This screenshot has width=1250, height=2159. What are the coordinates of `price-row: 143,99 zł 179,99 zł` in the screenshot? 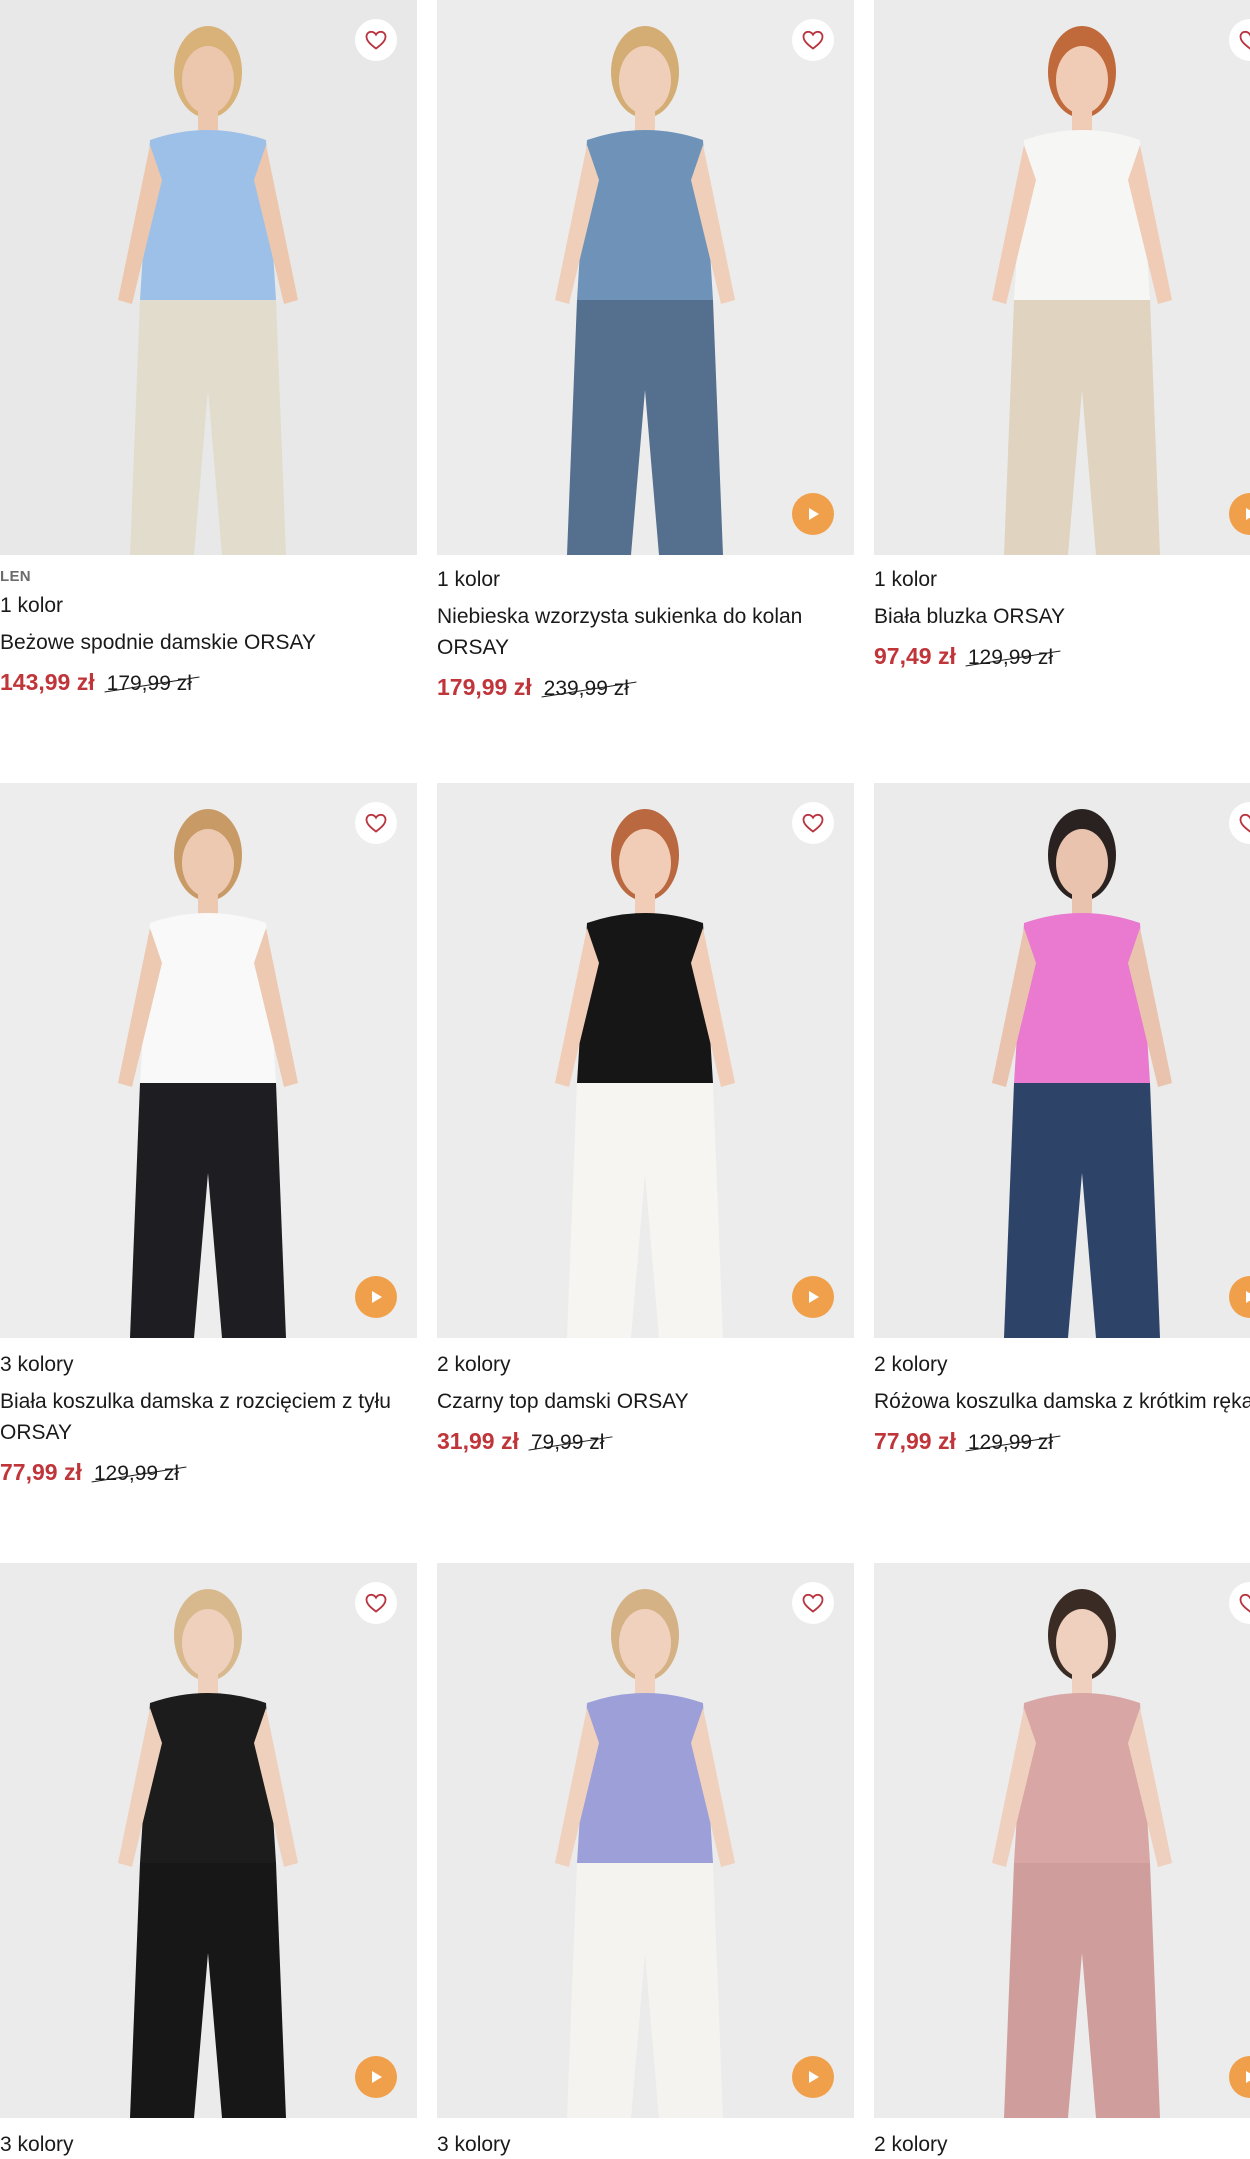 It's located at (208, 682).